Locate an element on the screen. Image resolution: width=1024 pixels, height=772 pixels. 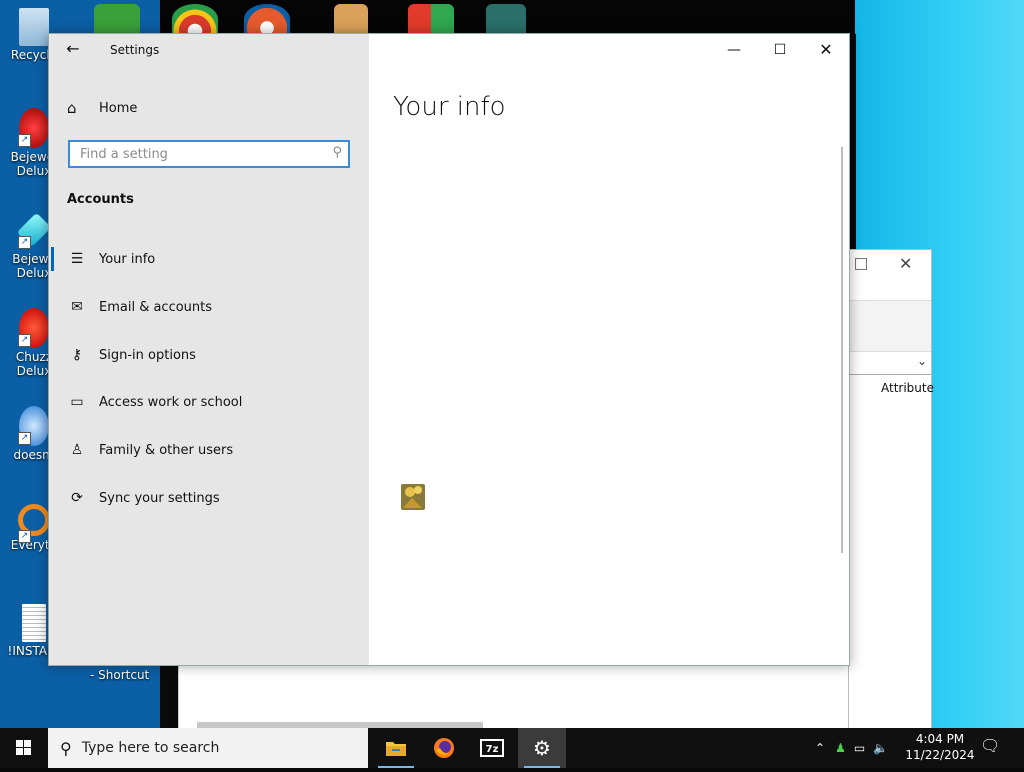
background-window-toolbar is located at coordinates (890, 326).